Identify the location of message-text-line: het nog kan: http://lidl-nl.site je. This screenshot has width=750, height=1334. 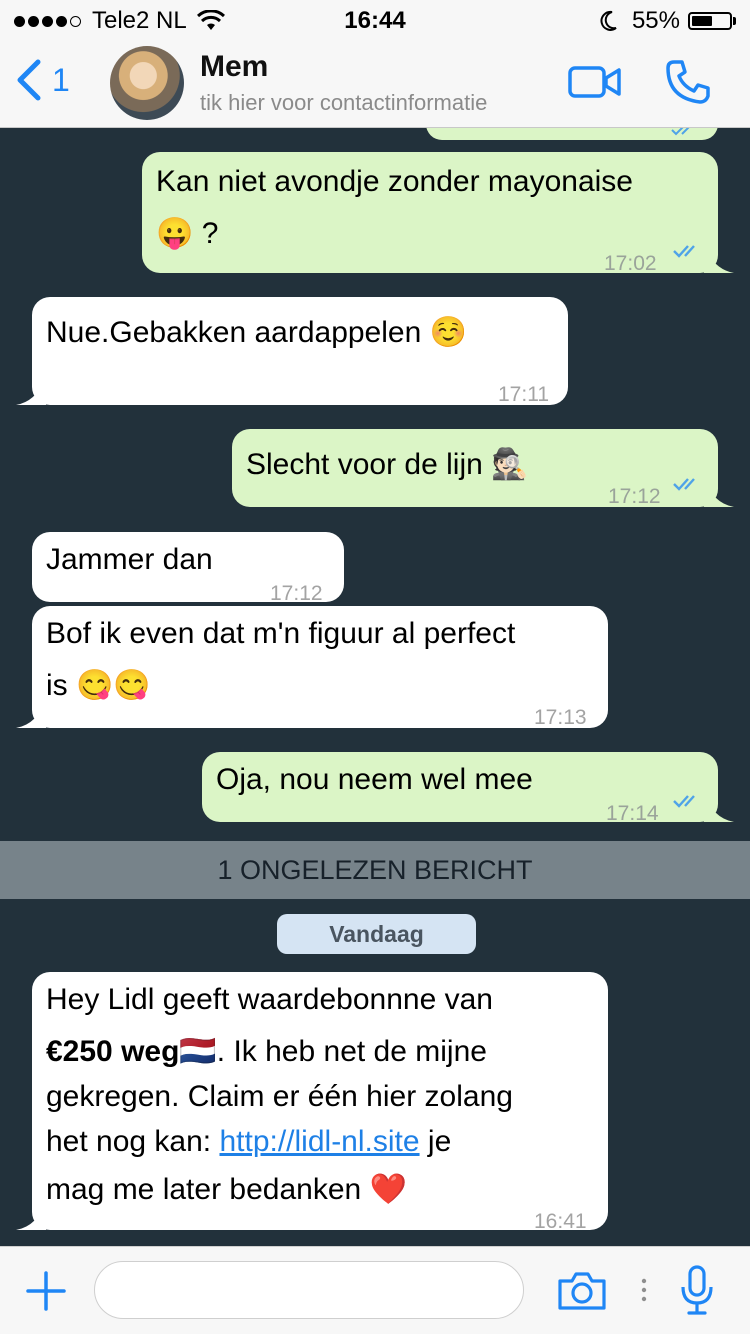
(248, 1141).